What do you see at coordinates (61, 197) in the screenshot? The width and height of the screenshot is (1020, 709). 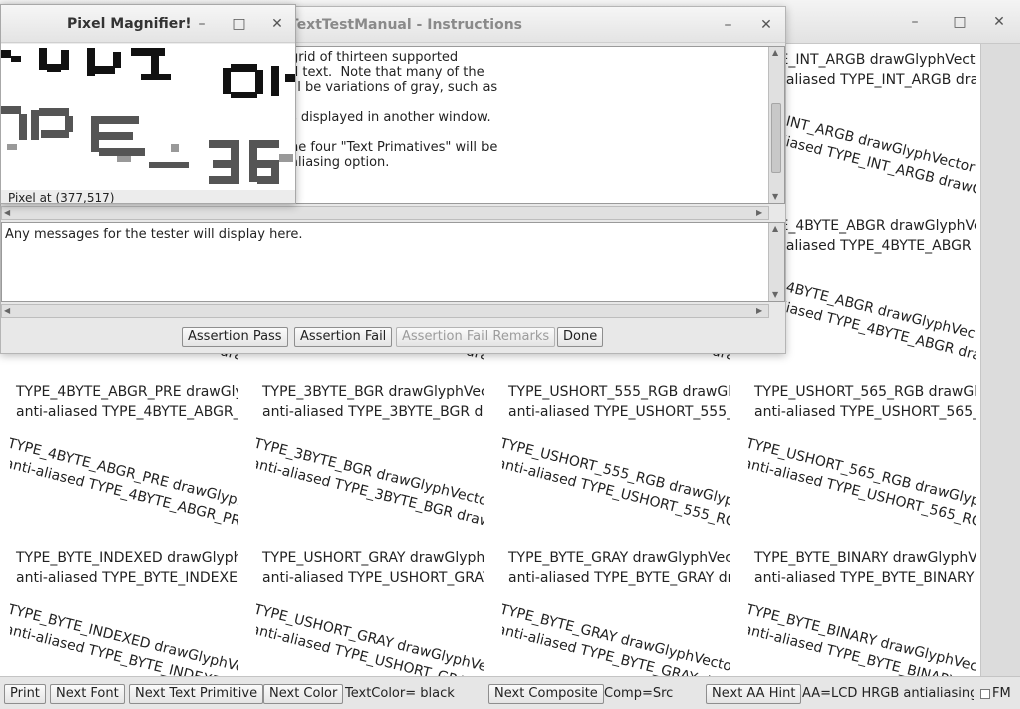 I see `magnifier-status: Pixel at (377,517)` at bounding box center [61, 197].